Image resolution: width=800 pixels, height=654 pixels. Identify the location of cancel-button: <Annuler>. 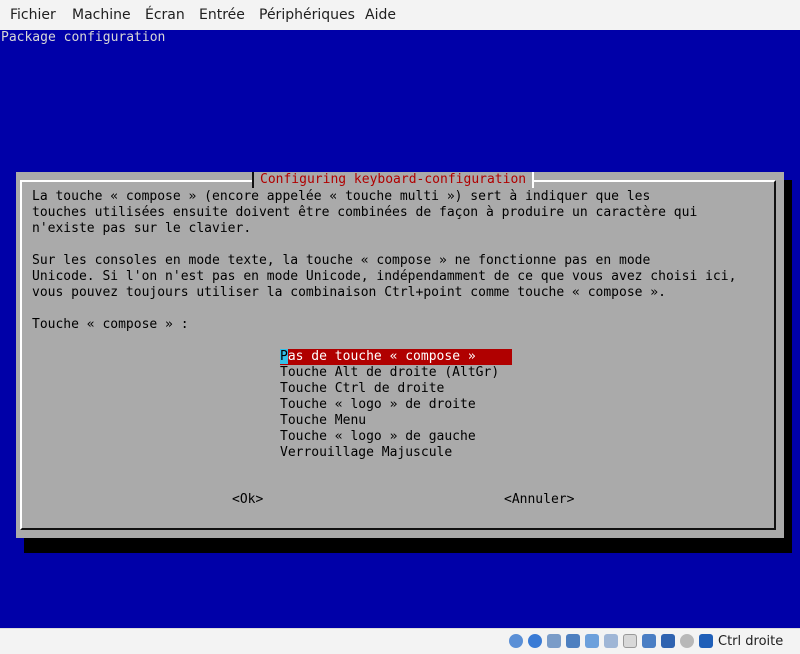
(539, 500).